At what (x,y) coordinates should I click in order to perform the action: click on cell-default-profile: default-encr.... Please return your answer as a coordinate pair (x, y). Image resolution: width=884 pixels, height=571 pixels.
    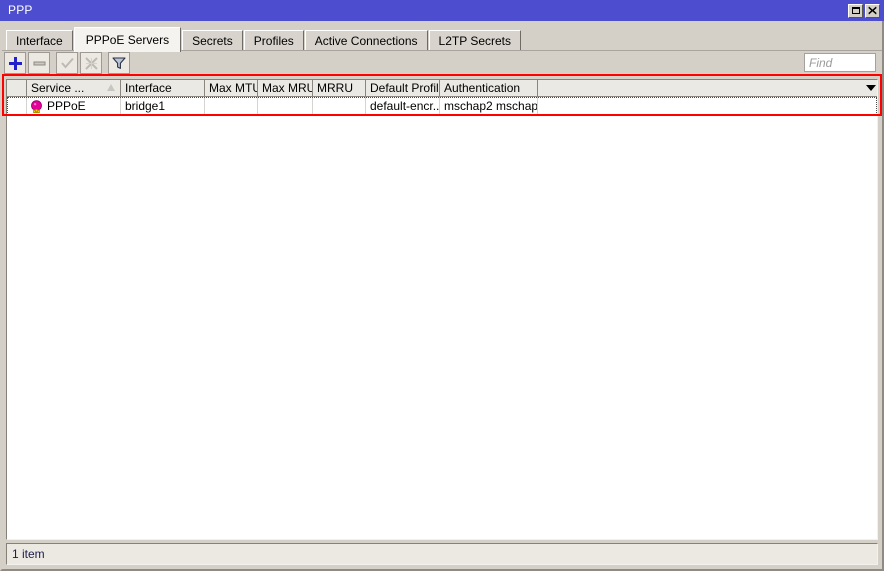
    Looking at the image, I should click on (403, 106).